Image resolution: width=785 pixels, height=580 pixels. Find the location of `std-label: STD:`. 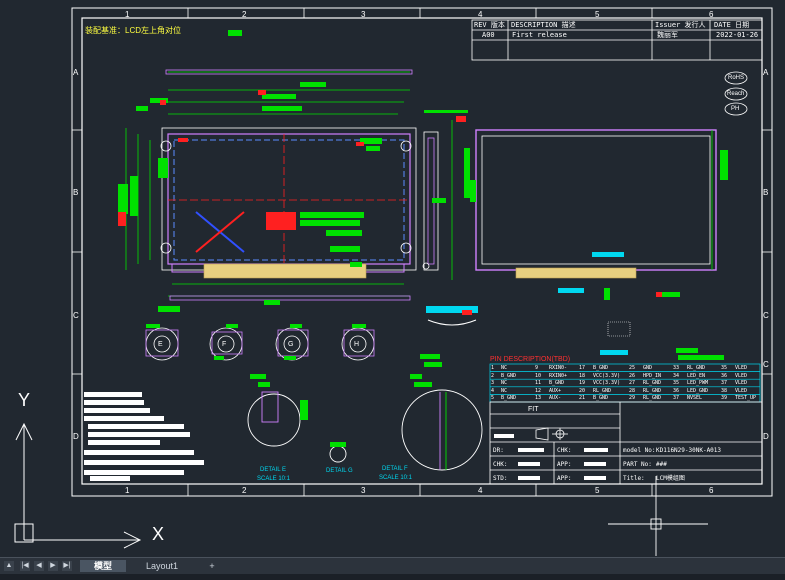

std-label: STD: is located at coordinates (500, 478).